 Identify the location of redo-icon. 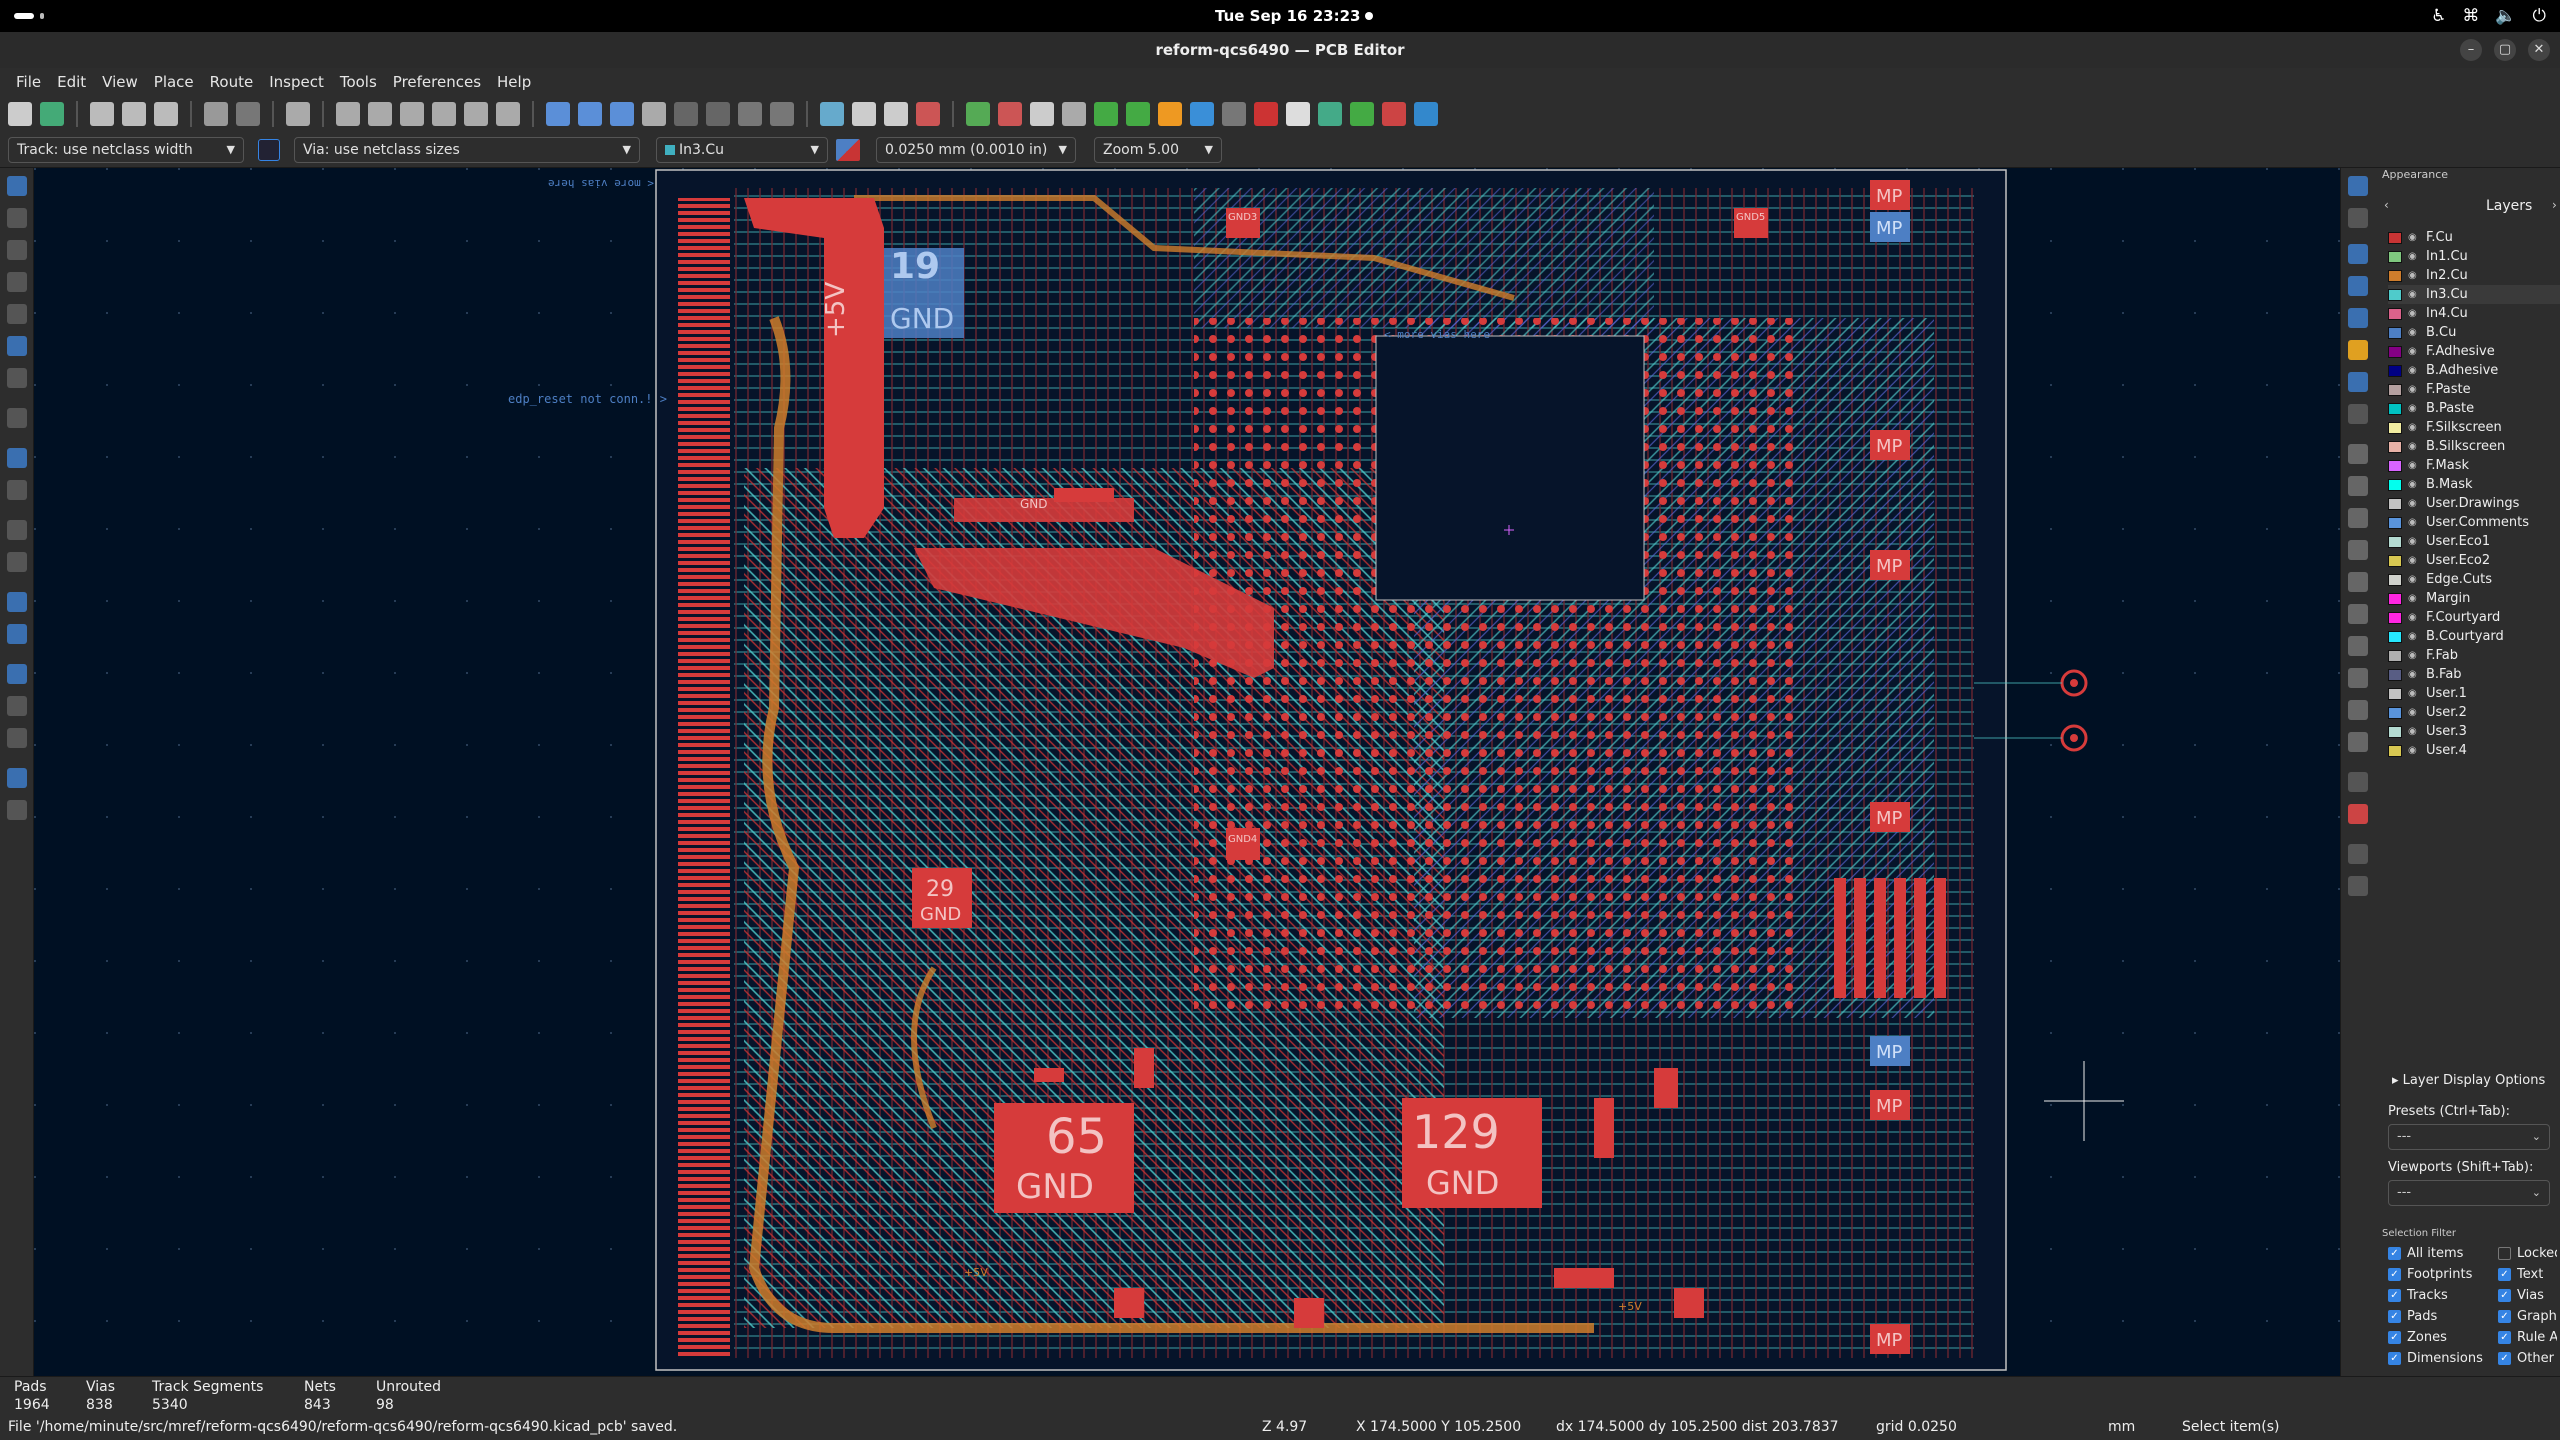
(248, 114).